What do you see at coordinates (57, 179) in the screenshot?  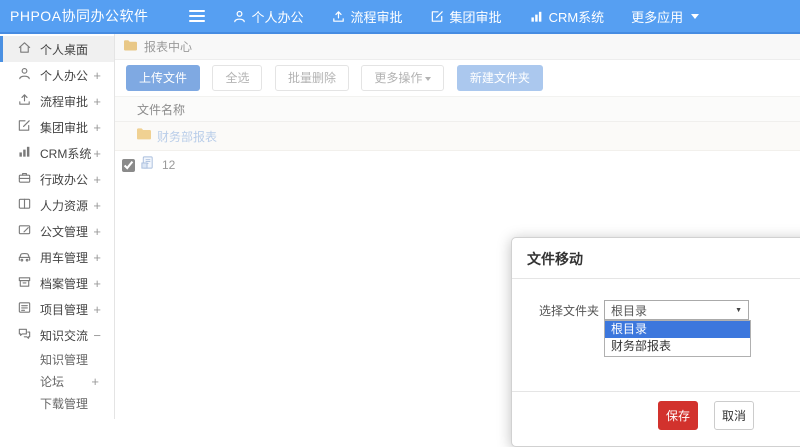 I see `sidebar-item-admin-office: 行政办公 +` at bounding box center [57, 179].